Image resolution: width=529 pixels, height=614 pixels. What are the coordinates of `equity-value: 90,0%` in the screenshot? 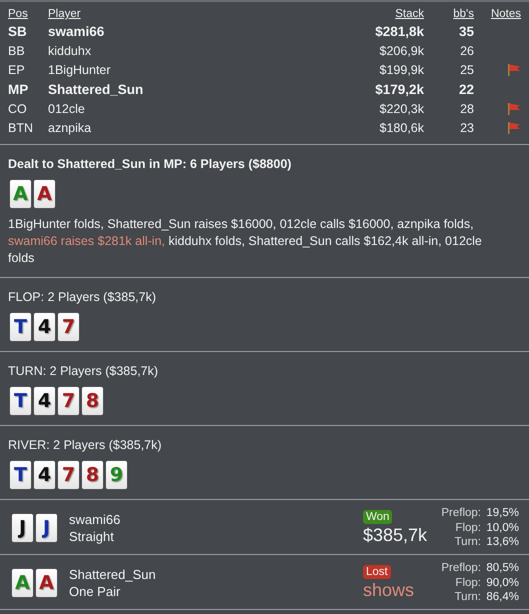 It's located at (502, 583).